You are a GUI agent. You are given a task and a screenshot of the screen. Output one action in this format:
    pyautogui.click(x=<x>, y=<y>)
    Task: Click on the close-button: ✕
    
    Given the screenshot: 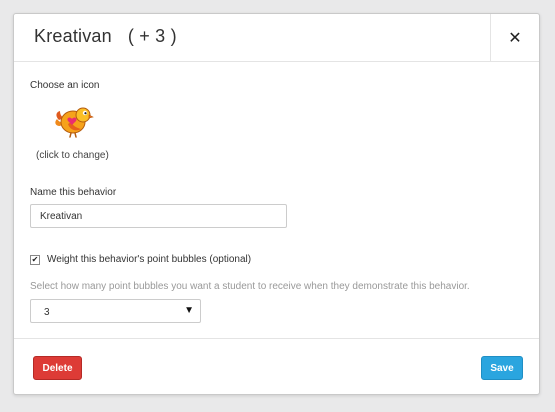 What is the action you would take?
    pyautogui.click(x=514, y=37)
    